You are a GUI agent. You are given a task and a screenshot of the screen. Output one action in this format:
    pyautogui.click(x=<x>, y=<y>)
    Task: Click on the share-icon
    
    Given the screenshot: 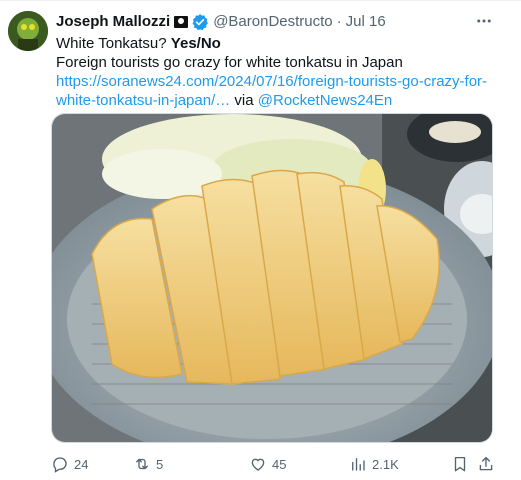 What is the action you would take?
    pyautogui.click(x=486, y=463)
    